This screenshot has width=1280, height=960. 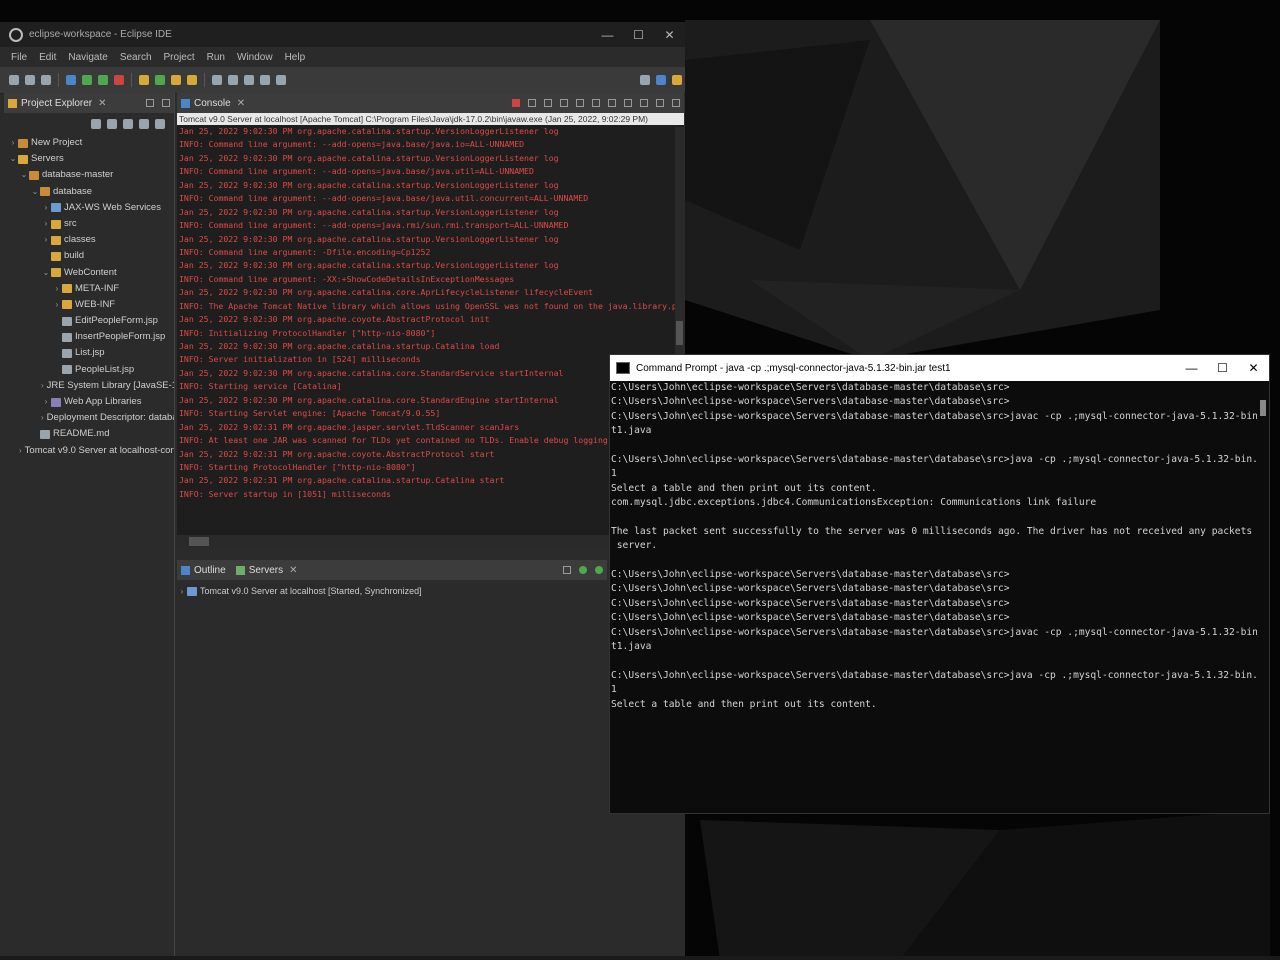 I want to click on tree-item: › Deployment Descriptor: database, so click(x=89, y=418).